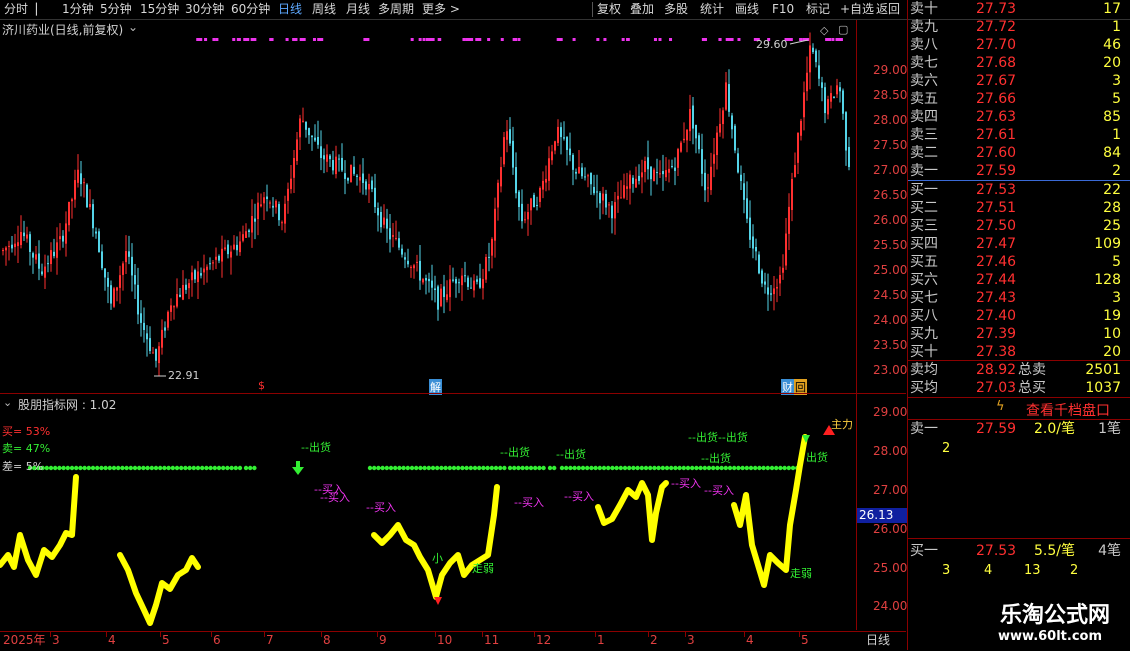 This screenshot has height=651, width=1130. Describe the element at coordinates (133, 27) in the screenshot. I see `collapse-icon: ⌄` at that location.